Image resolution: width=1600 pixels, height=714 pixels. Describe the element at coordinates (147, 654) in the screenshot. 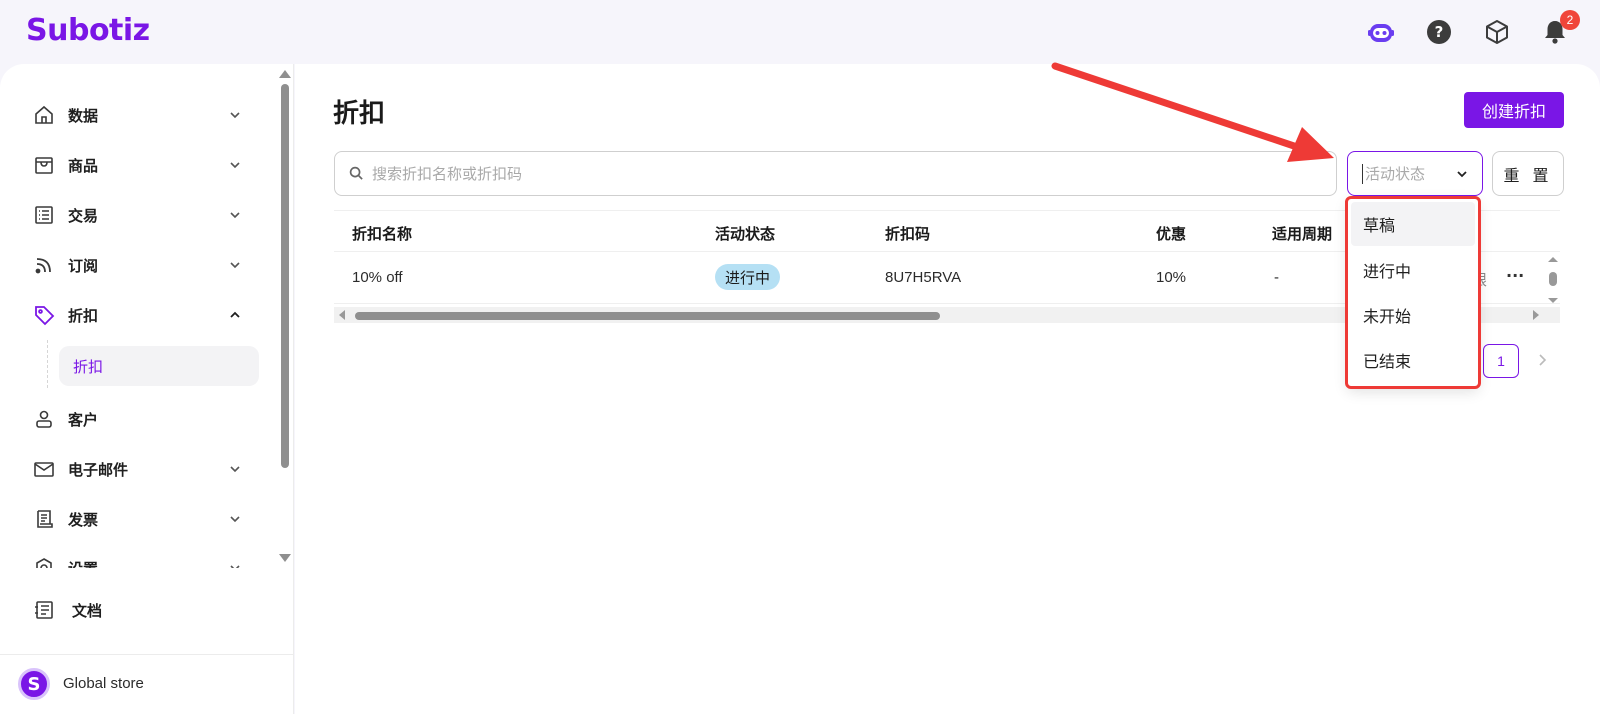

I see `sidebar-divider` at that location.